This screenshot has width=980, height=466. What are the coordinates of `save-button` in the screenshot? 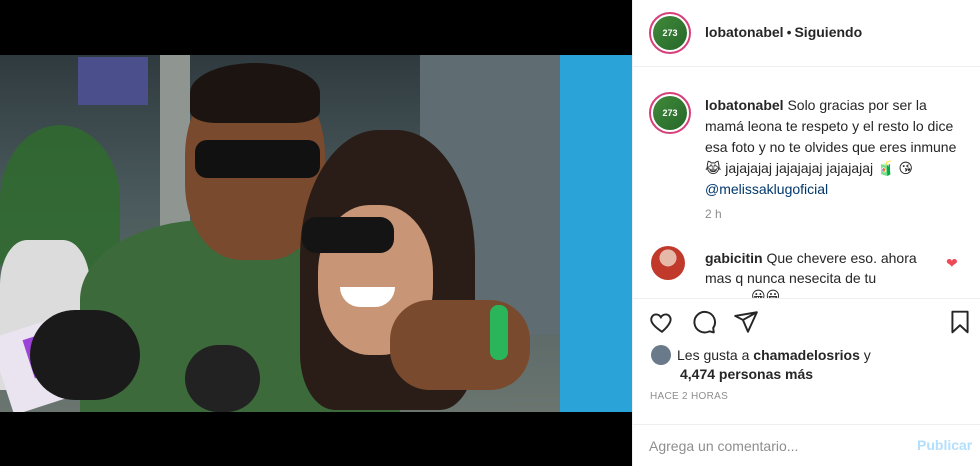 It's located at (961, 323).